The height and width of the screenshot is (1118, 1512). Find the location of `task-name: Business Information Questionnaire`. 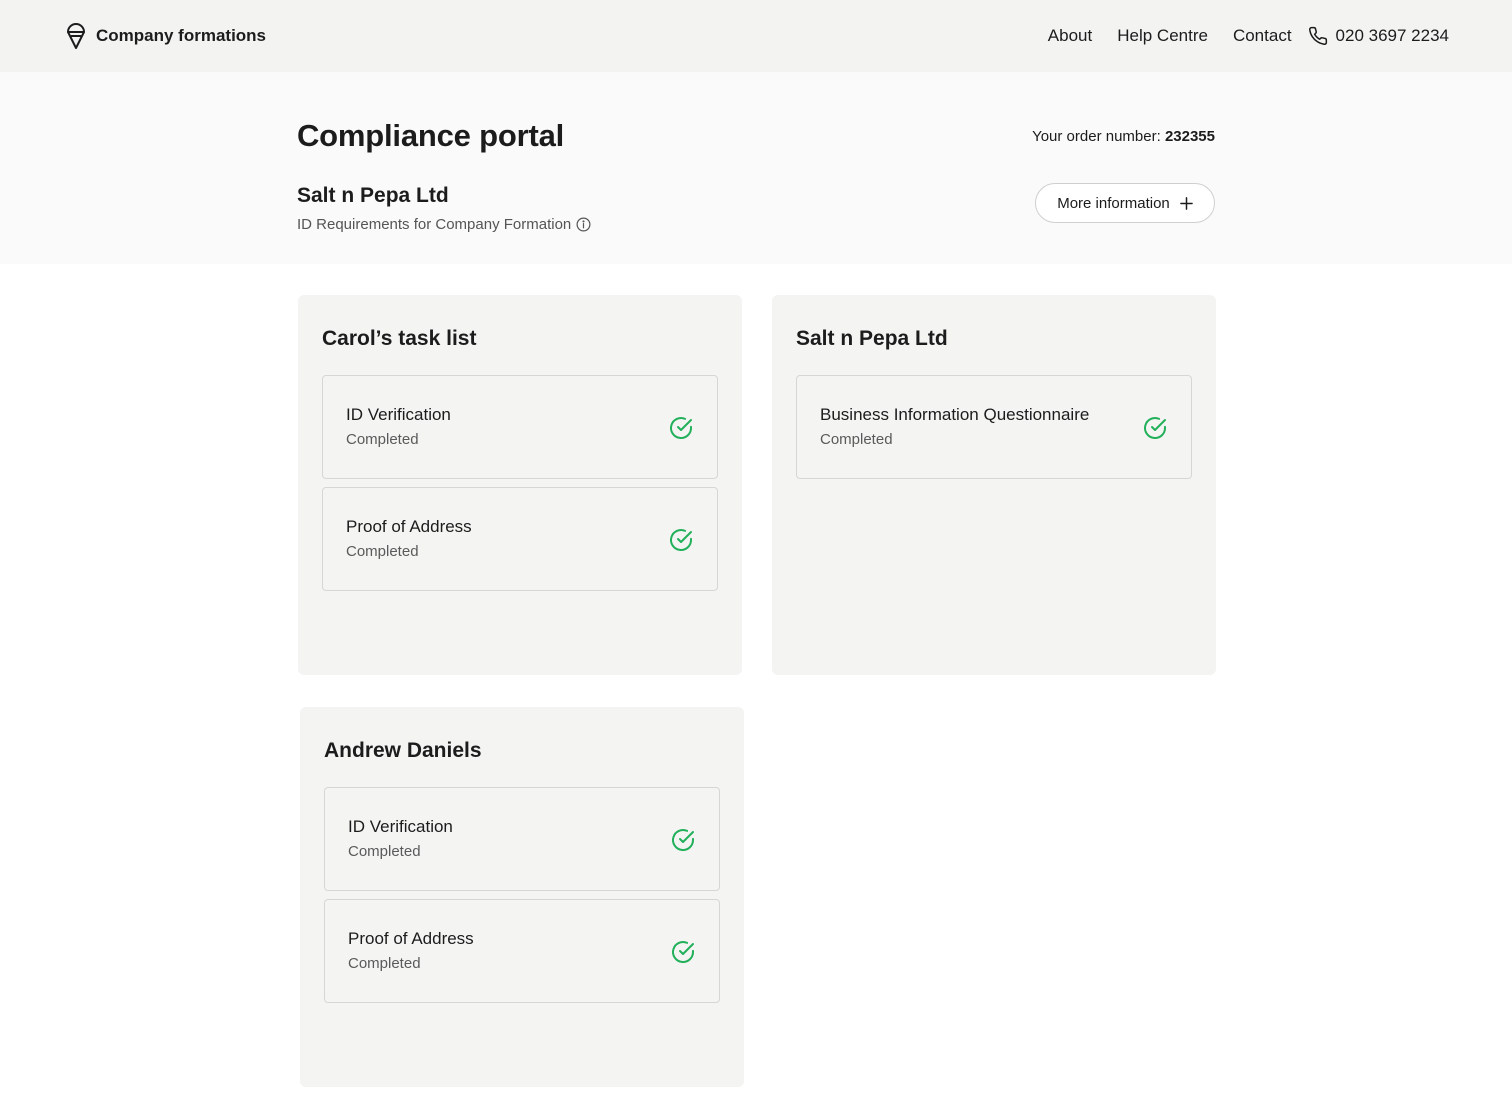

task-name: Business Information Questionnaire is located at coordinates (955, 414).